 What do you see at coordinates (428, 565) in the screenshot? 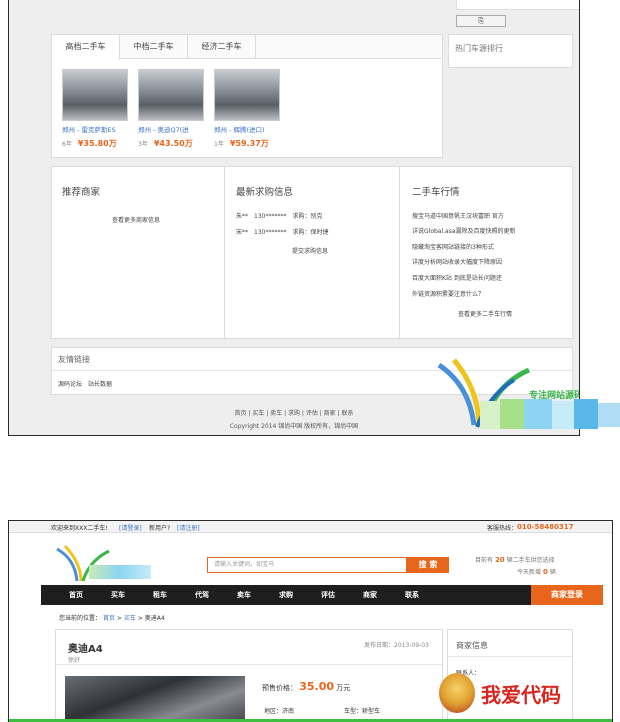
I see `search-button: 搜 索` at bounding box center [428, 565].